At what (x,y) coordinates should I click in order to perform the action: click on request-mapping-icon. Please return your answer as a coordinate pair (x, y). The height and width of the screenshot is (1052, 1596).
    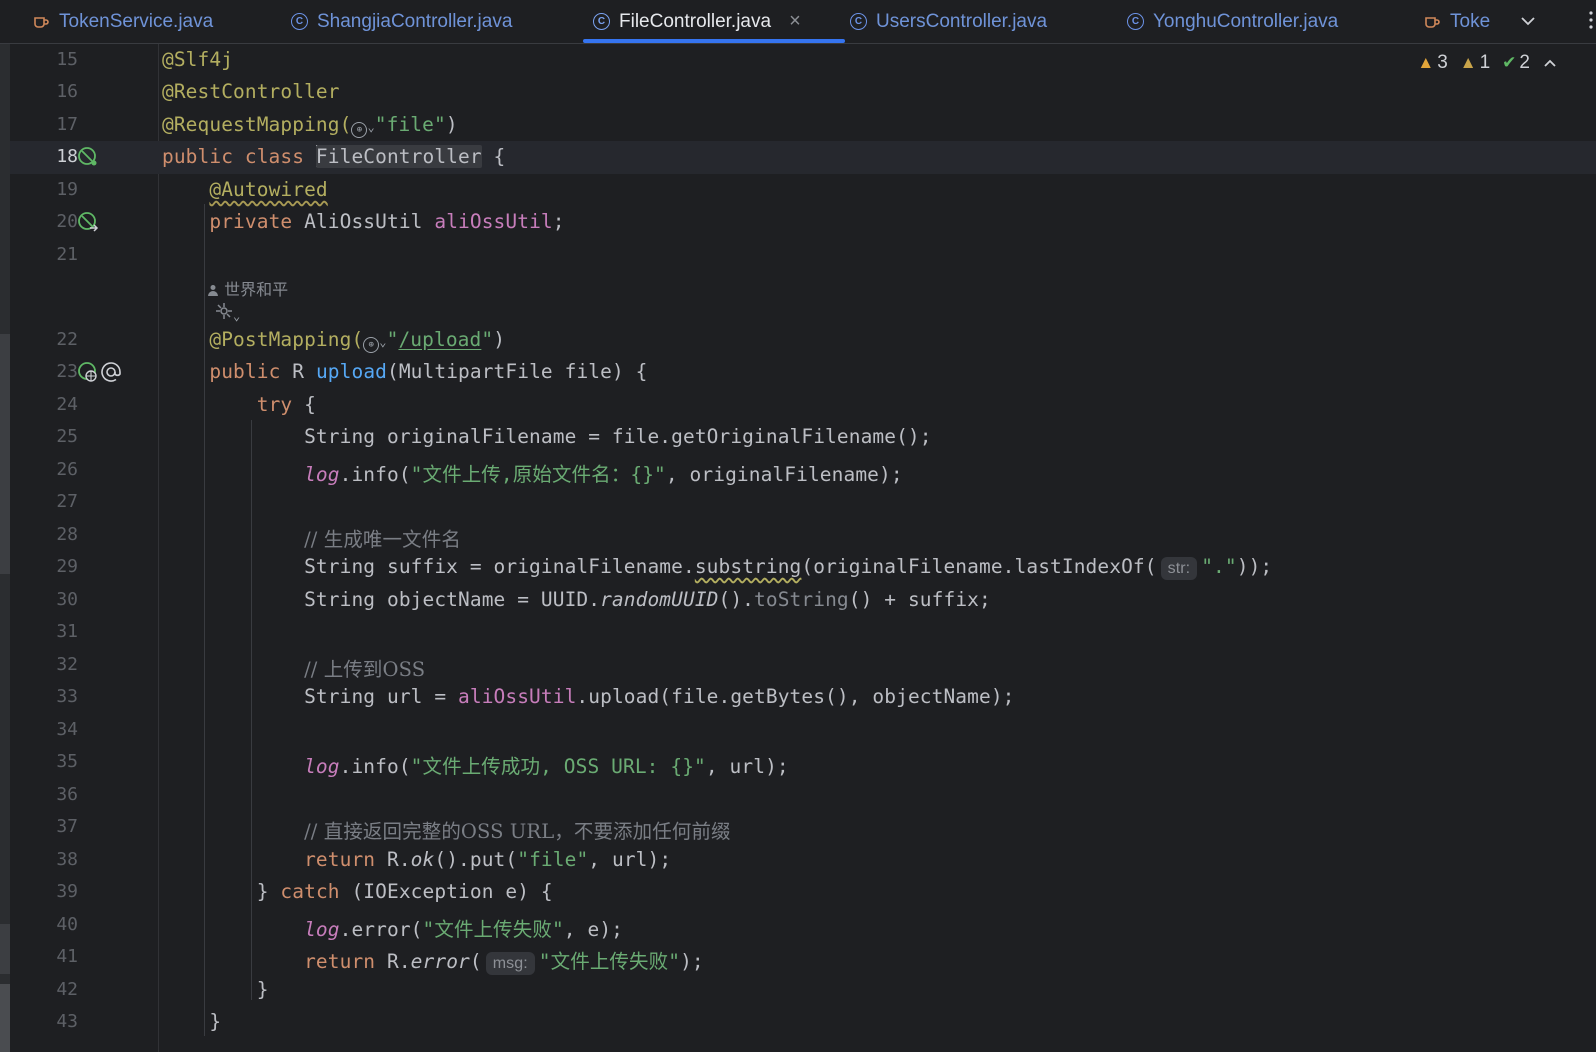
    Looking at the image, I should click on (88, 372).